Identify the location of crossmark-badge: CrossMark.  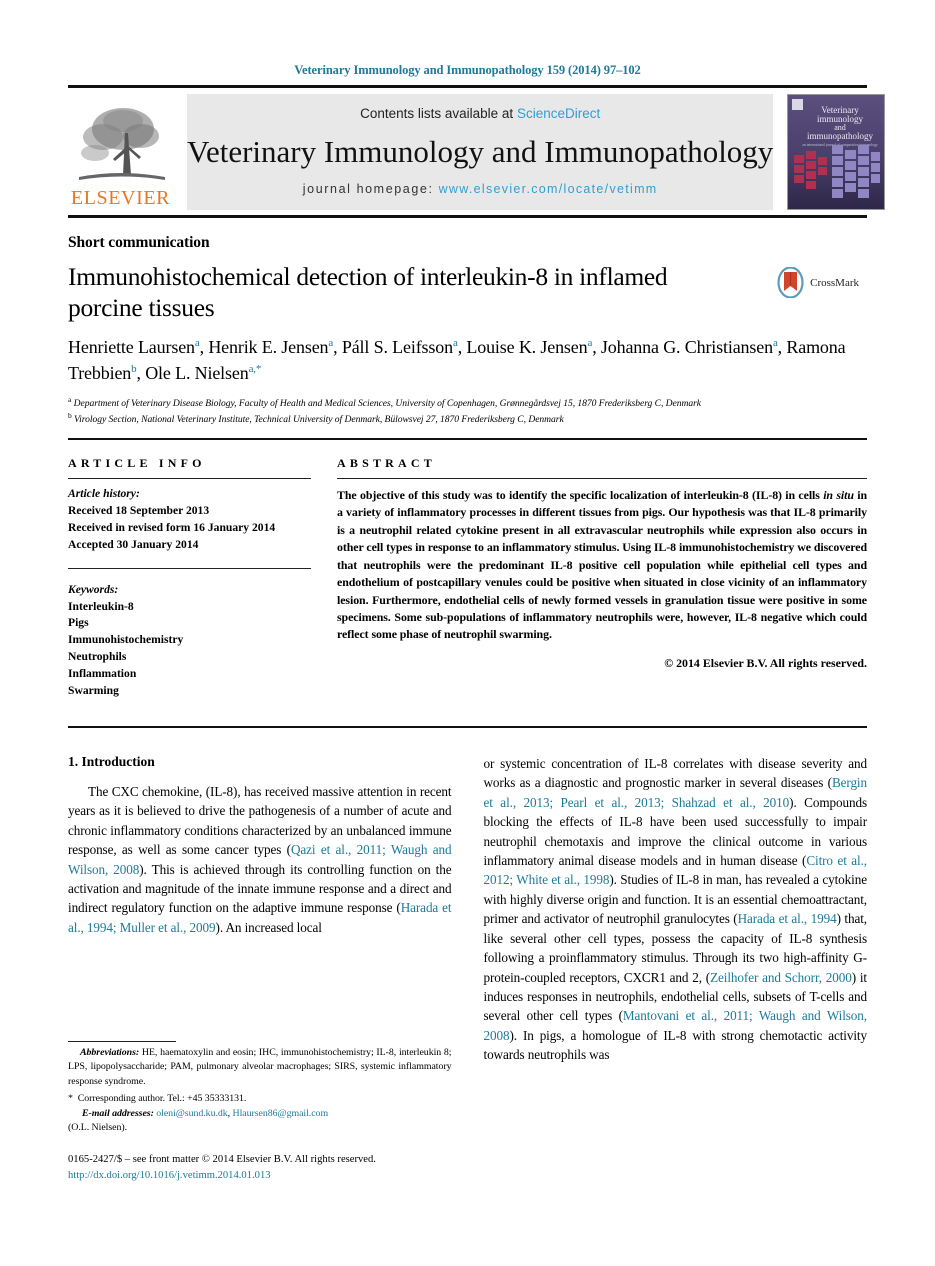
(817, 282).